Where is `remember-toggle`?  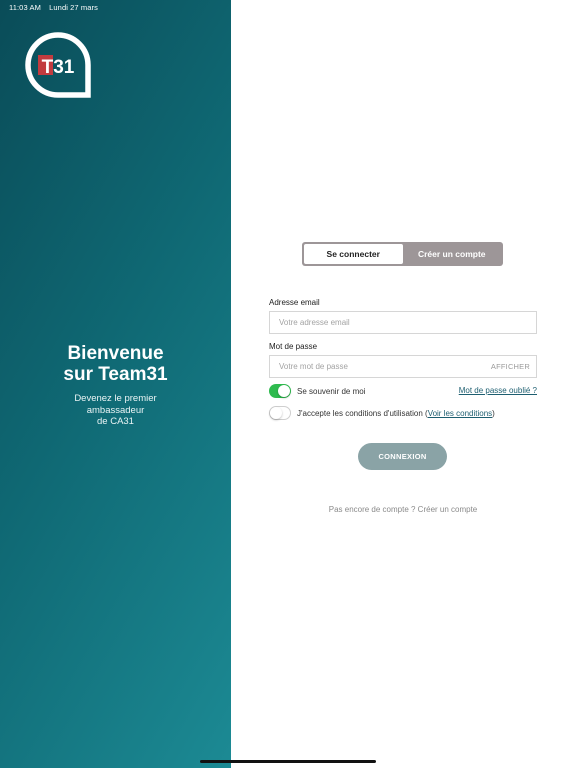
remember-toggle is located at coordinates (280, 391).